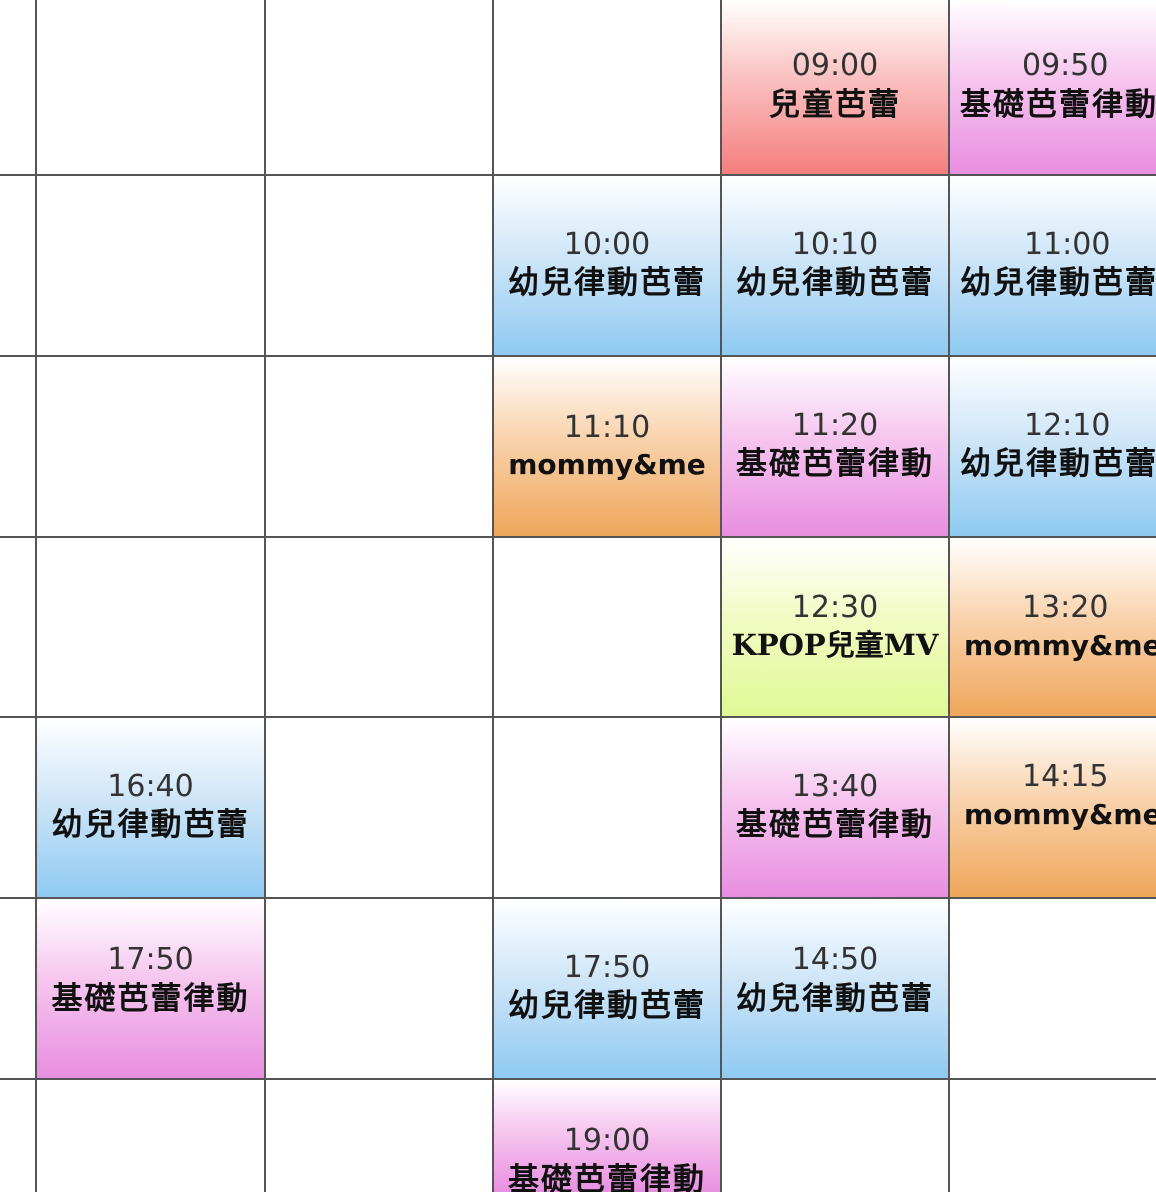 Image resolution: width=1156 pixels, height=1194 pixels. I want to click on class-slot: 10:00 幼兒律動芭蕾, so click(607, 265).